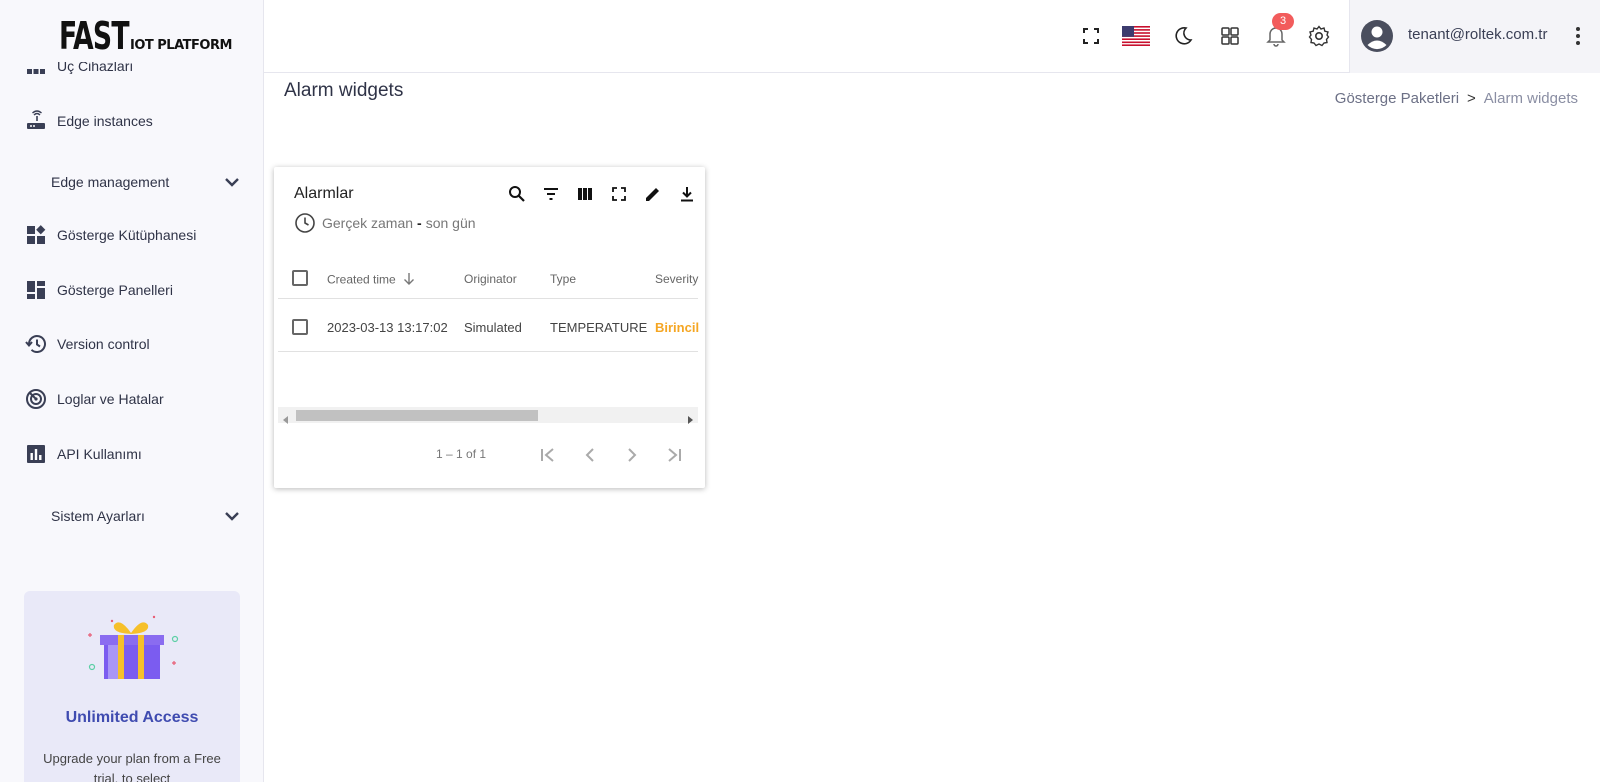 Image resolution: width=1600 pixels, height=782 pixels. I want to click on horizontal-scrollbar, so click(488, 415).